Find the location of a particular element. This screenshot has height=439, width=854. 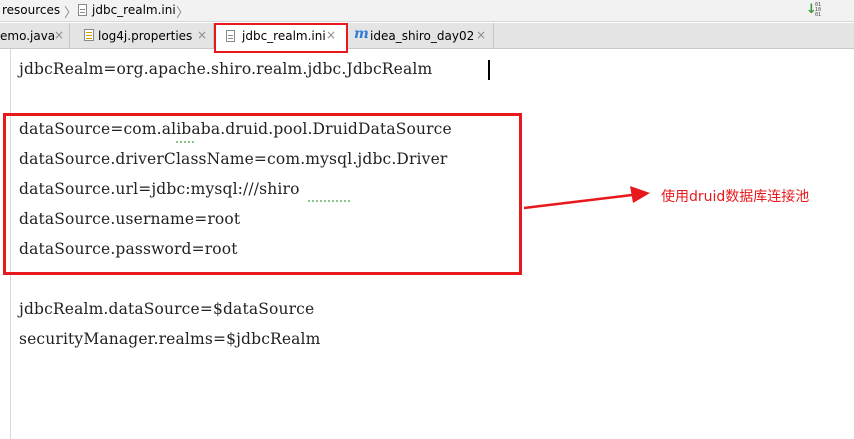

code-line: jdbcRealm.dataSource=$dataSource is located at coordinates (166, 309).